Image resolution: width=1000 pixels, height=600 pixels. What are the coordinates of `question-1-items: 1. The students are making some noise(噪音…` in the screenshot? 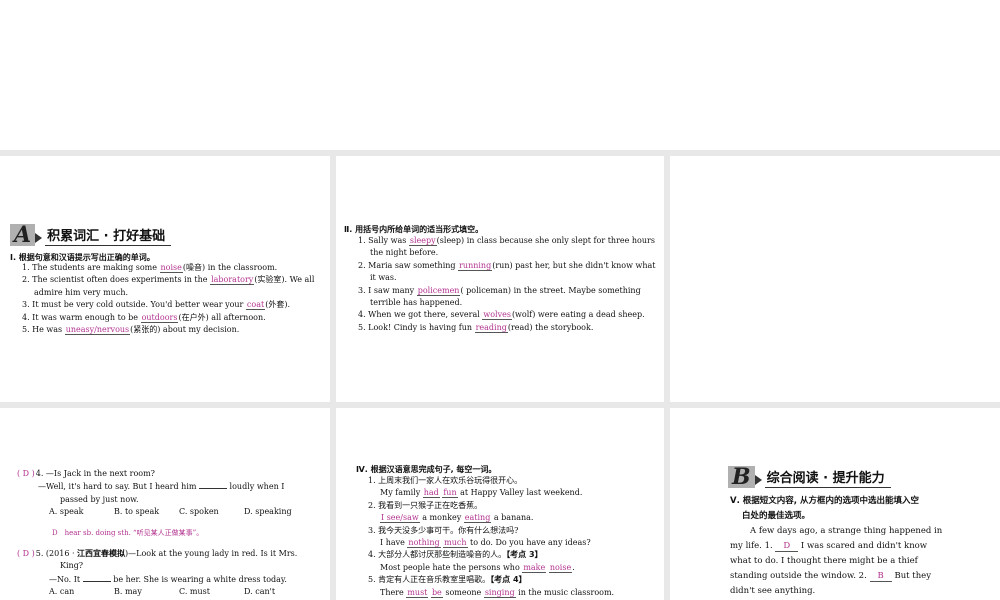 It's located at (168, 299).